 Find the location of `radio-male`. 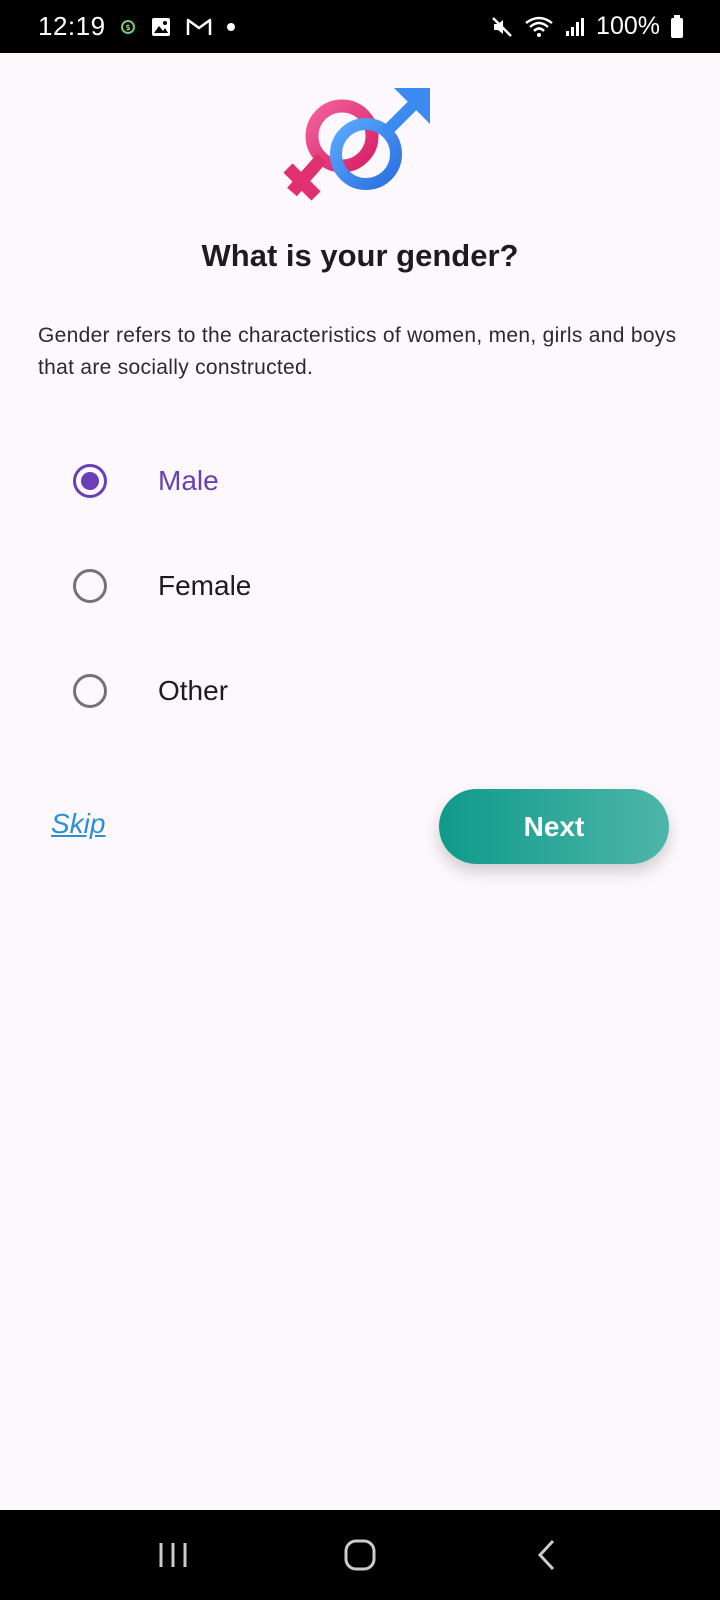

radio-male is located at coordinates (90, 481).